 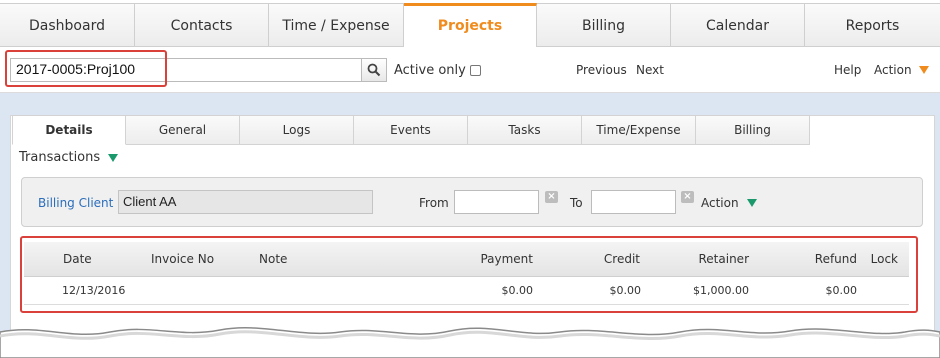 What do you see at coordinates (475, 70) in the screenshot?
I see `active-only-checkbox` at bounding box center [475, 70].